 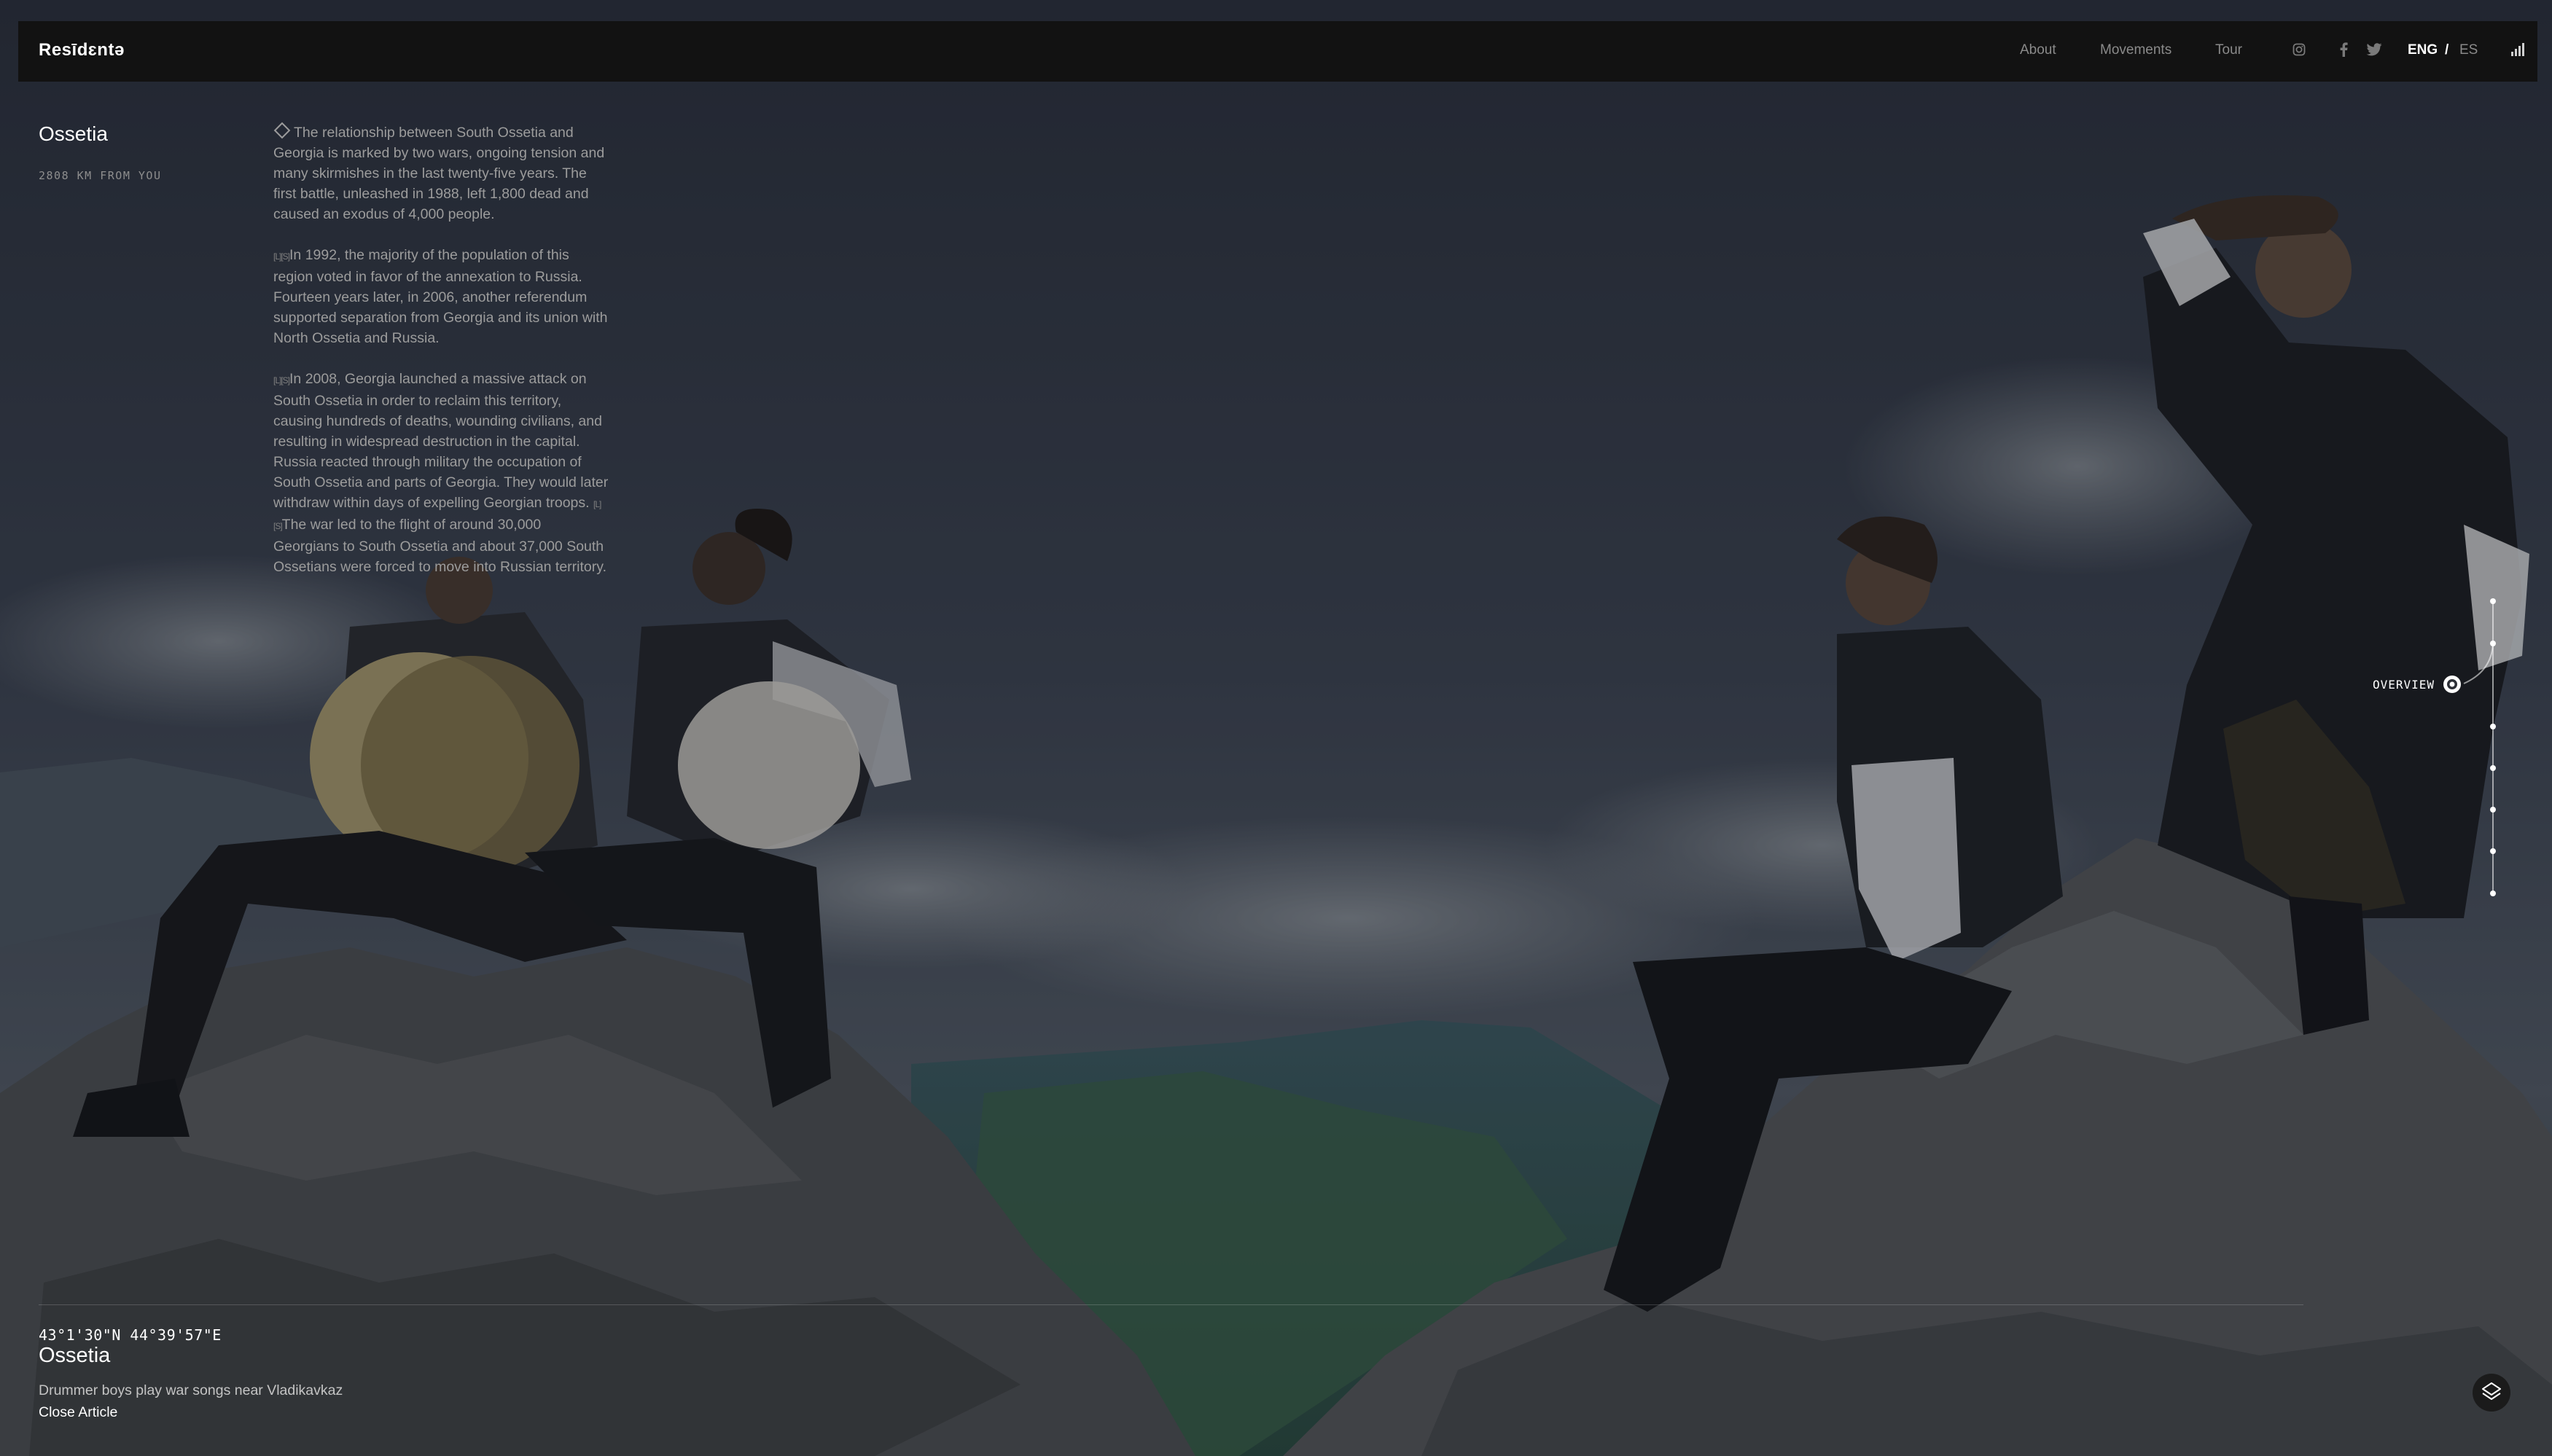 What do you see at coordinates (2299, 49) in the screenshot?
I see `instagram-icon` at bounding box center [2299, 49].